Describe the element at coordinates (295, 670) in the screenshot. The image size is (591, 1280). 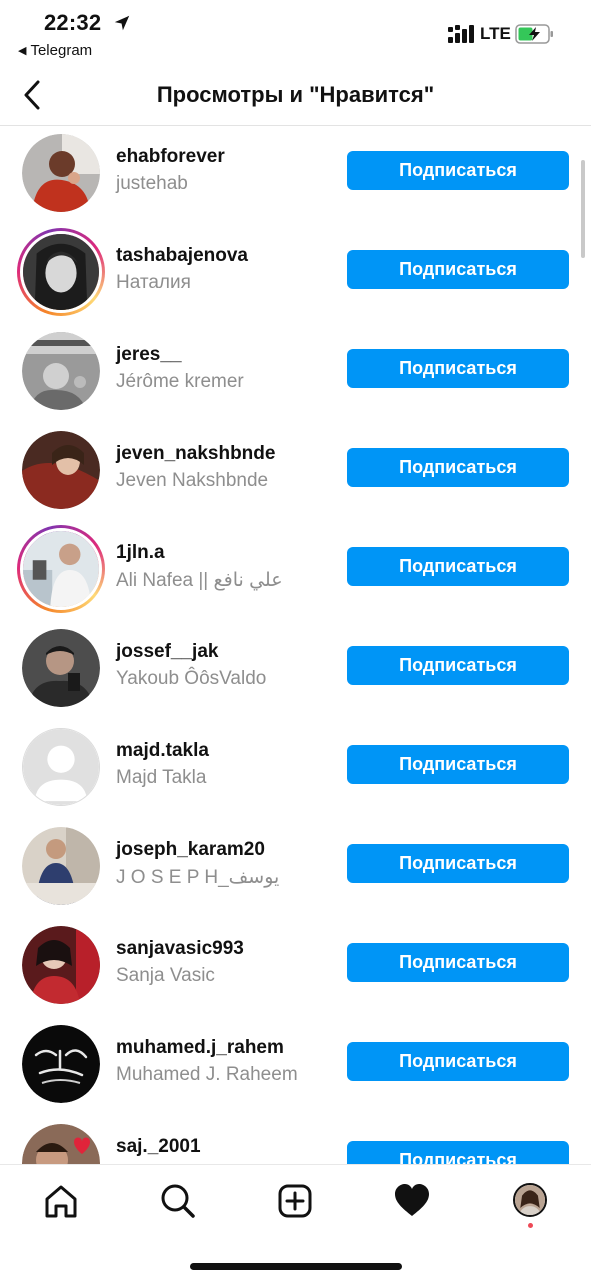
I see `list-item: jossef__jak Yakoub ÔôsValdo Подписаться` at that location.